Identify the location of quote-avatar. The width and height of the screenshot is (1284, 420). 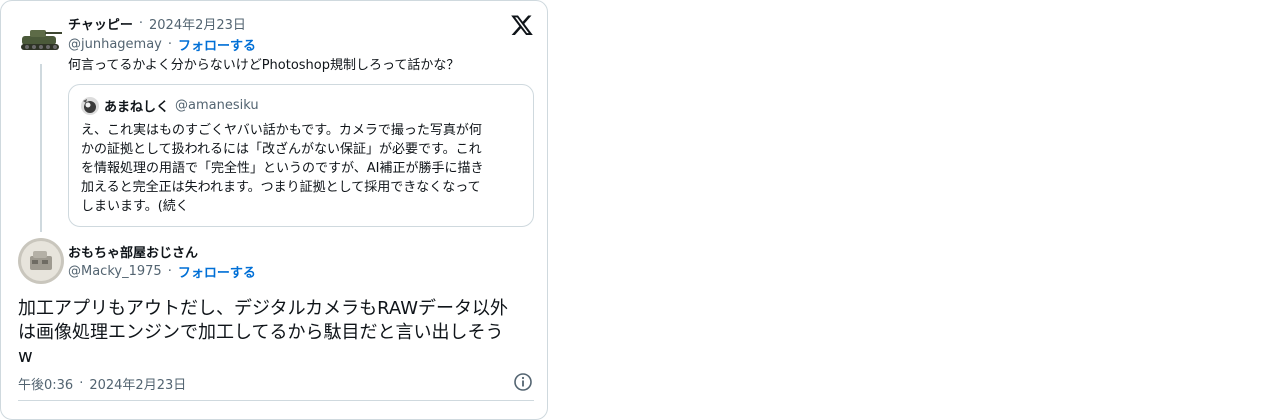
(90, 106).